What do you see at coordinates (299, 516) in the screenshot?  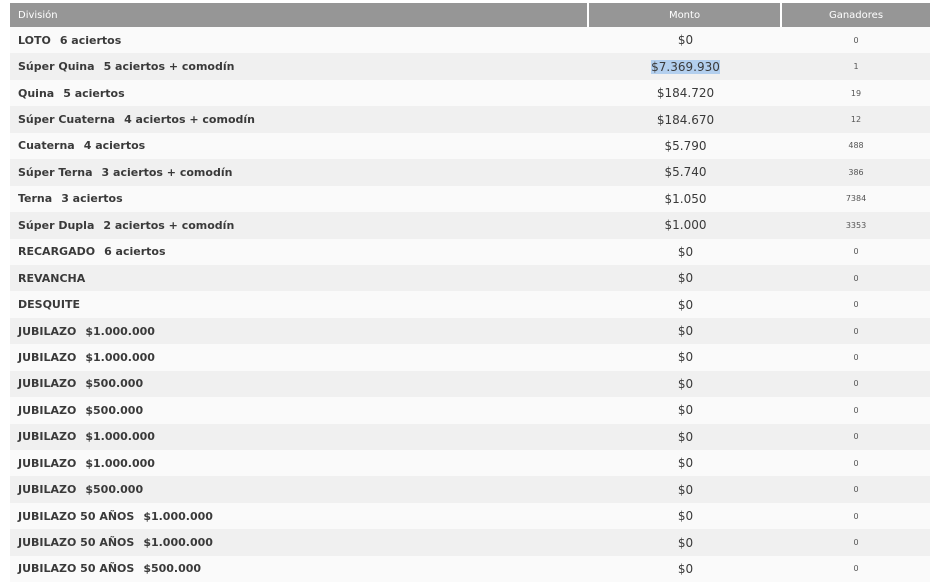 I see `division-cell: JUBILAZO 50 AÑOS $1.000.000` at bounding box center [299, 516].